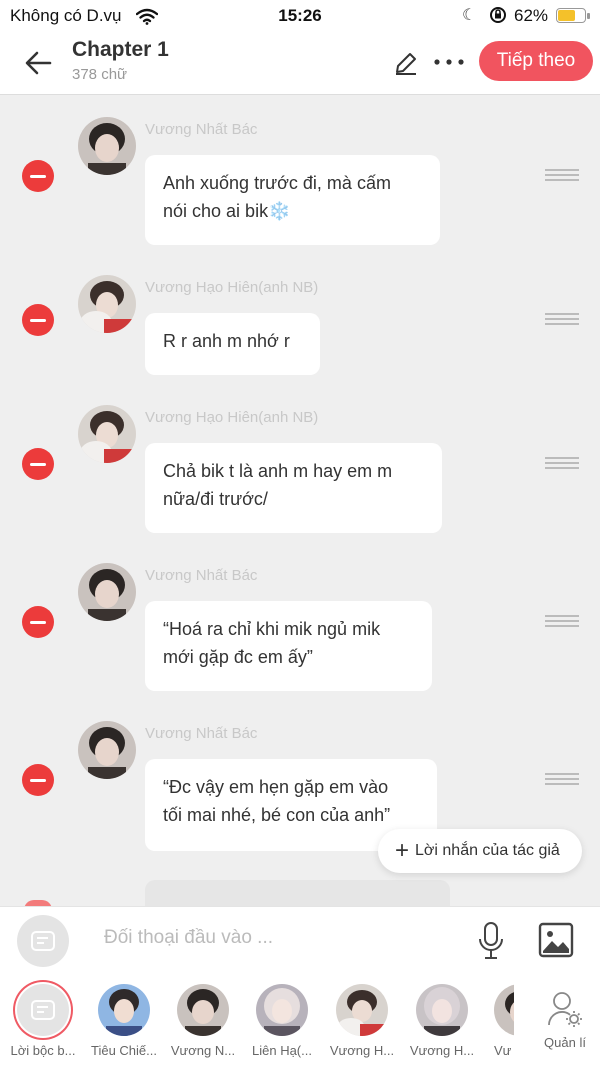 Image resolution: width=600 pixels, height=1067 pixels. What do you see at coordinates (232, 344) in the screenshot?
I see `message-bubble: R r anh m nhớ r` at bounding box center [232, 344].